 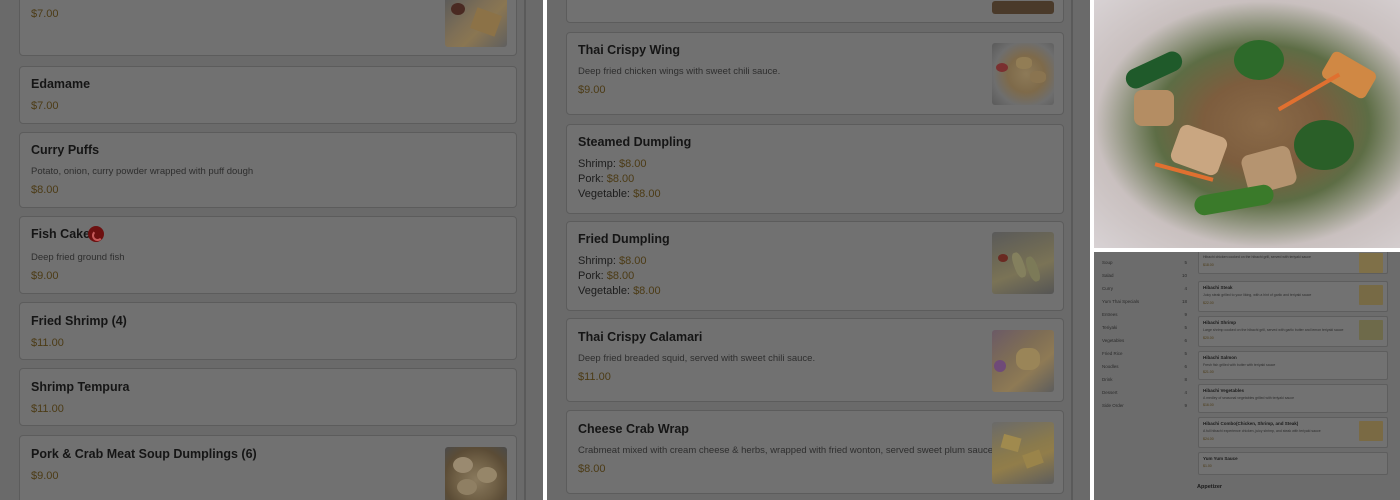 I want to click on item-name: Edamame, so click(x=61, y=84).